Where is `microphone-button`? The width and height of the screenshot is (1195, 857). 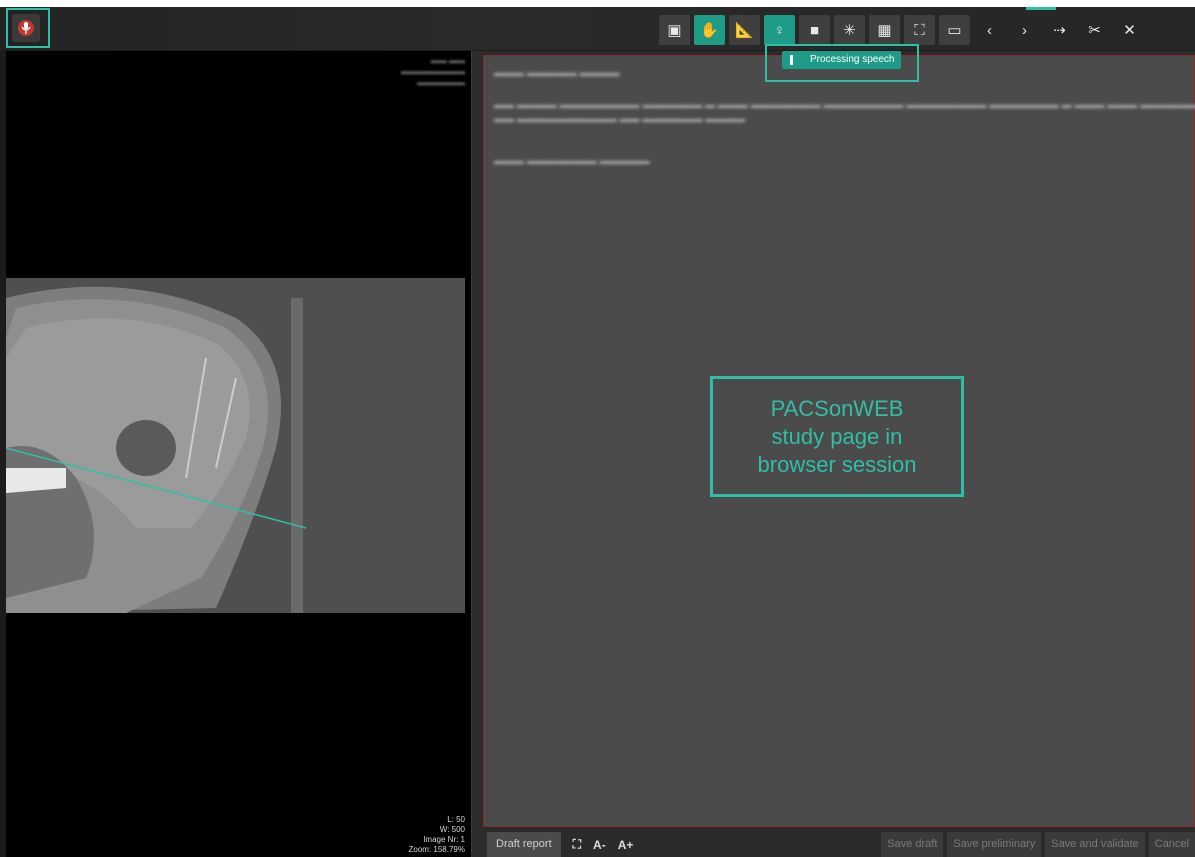 microphone-button is located at coordinates (26, 28).